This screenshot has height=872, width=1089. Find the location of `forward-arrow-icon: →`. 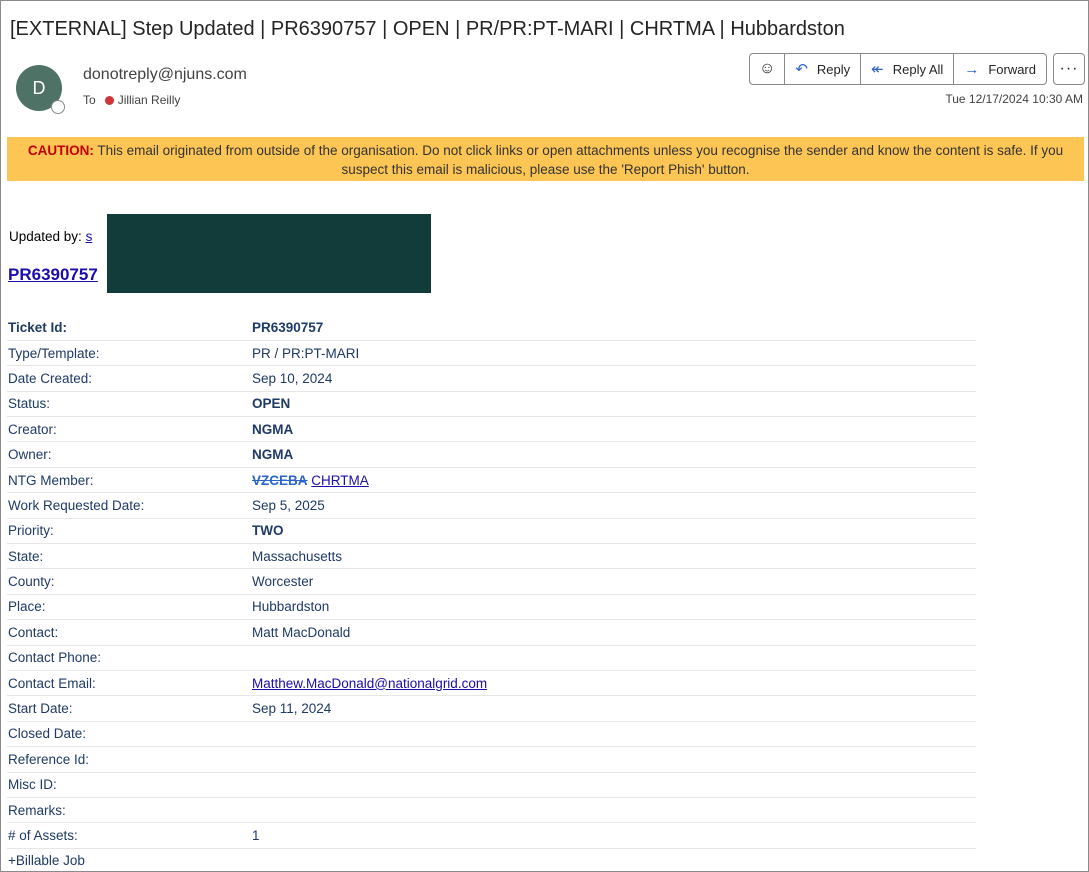

forward-arrow-icon: → is located at coordinates (972, 69).